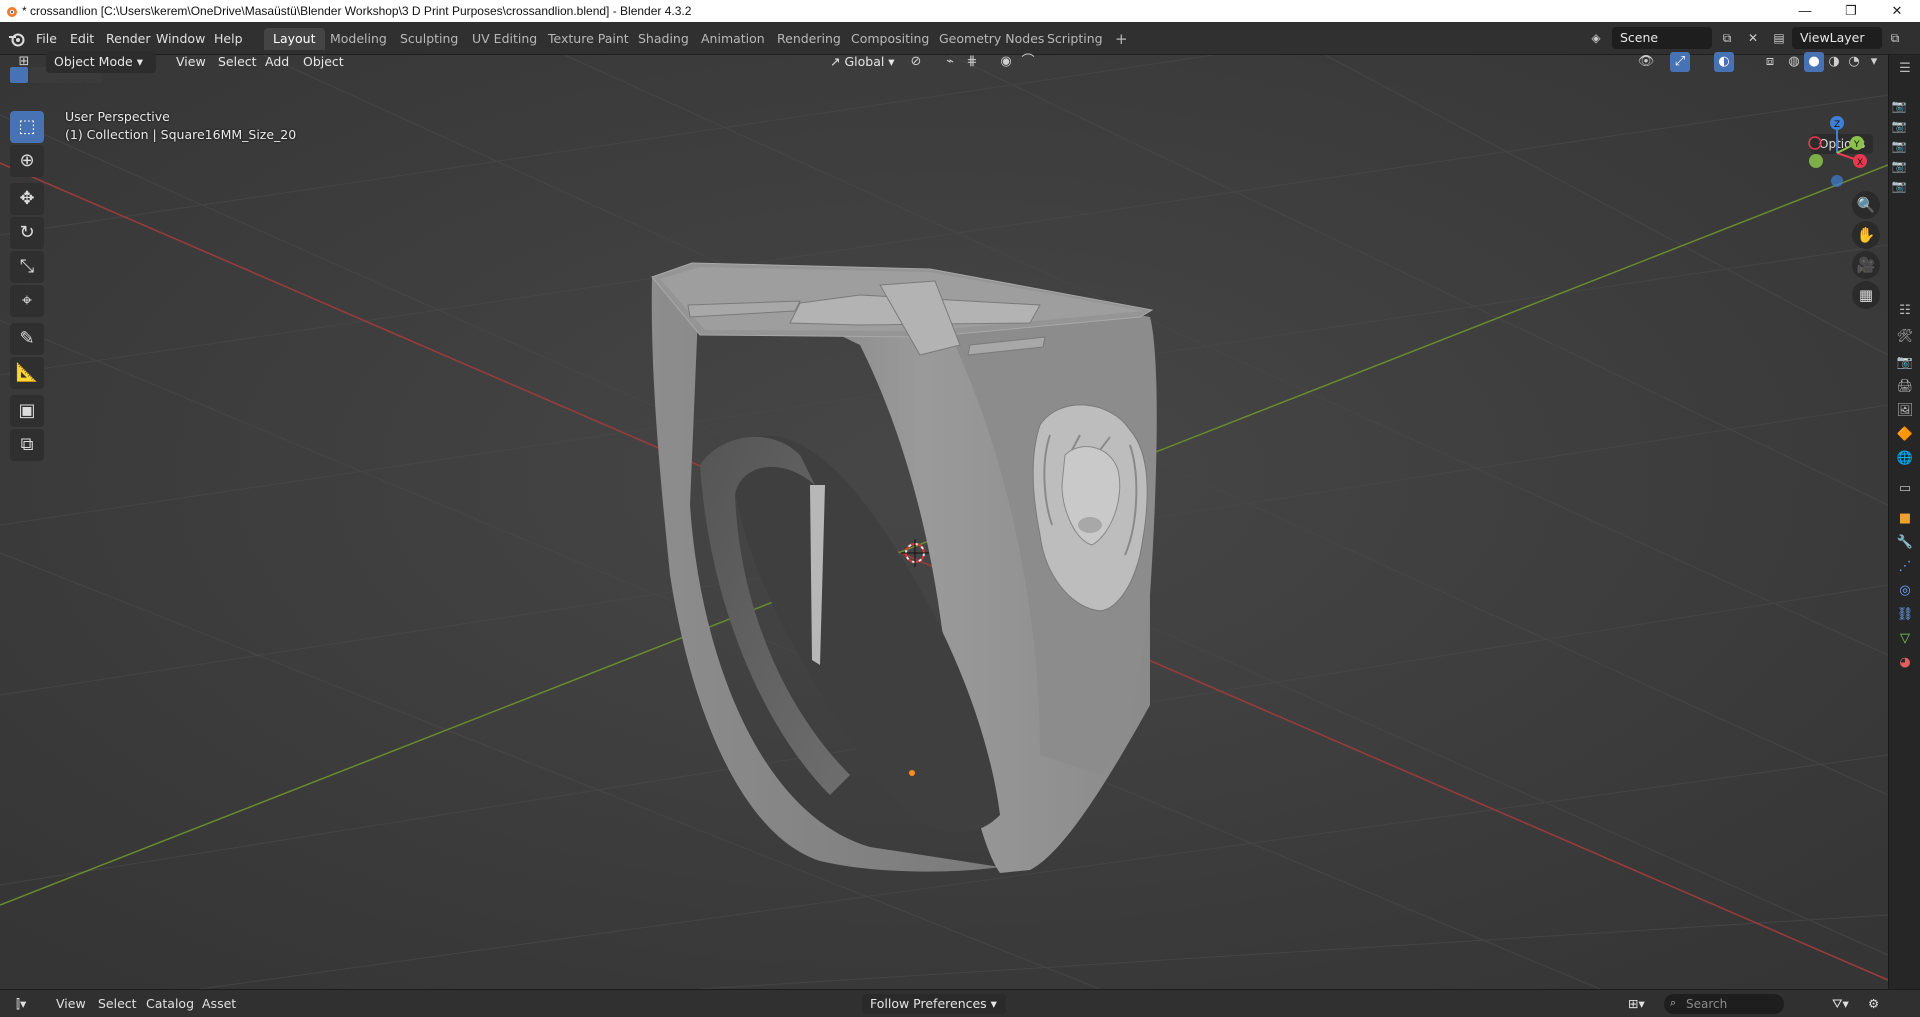  Describe the element at coordinates (27, 267) in the screenshot. I see `scale-tool-icon: ⤡` at that location.